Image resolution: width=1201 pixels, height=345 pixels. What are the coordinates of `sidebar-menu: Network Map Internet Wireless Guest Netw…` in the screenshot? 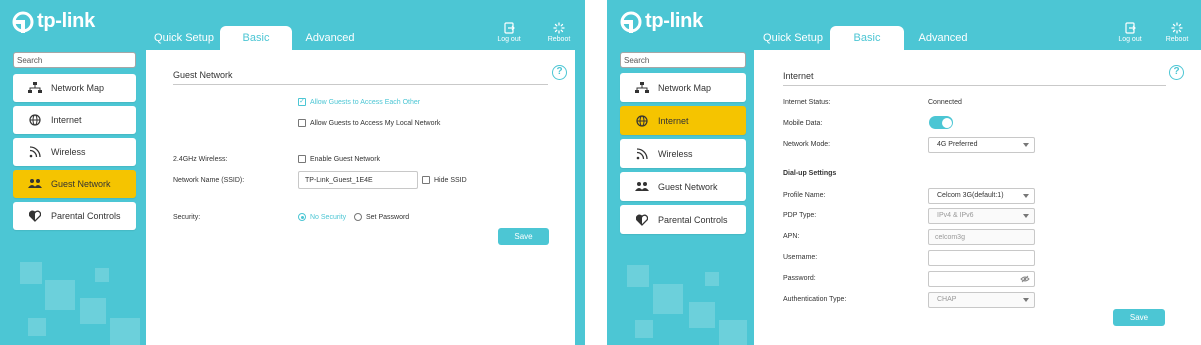 It's located at (74, 154).